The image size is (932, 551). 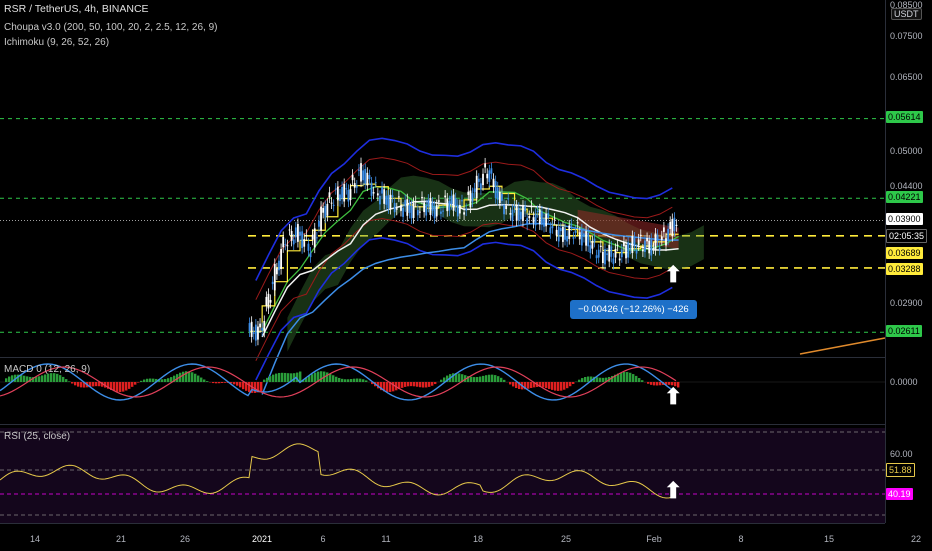 What do you see at coordinates (904, 219) in the screenshot?
I see `last-price-tag: 0.03900` at bounding box center [904, 219].